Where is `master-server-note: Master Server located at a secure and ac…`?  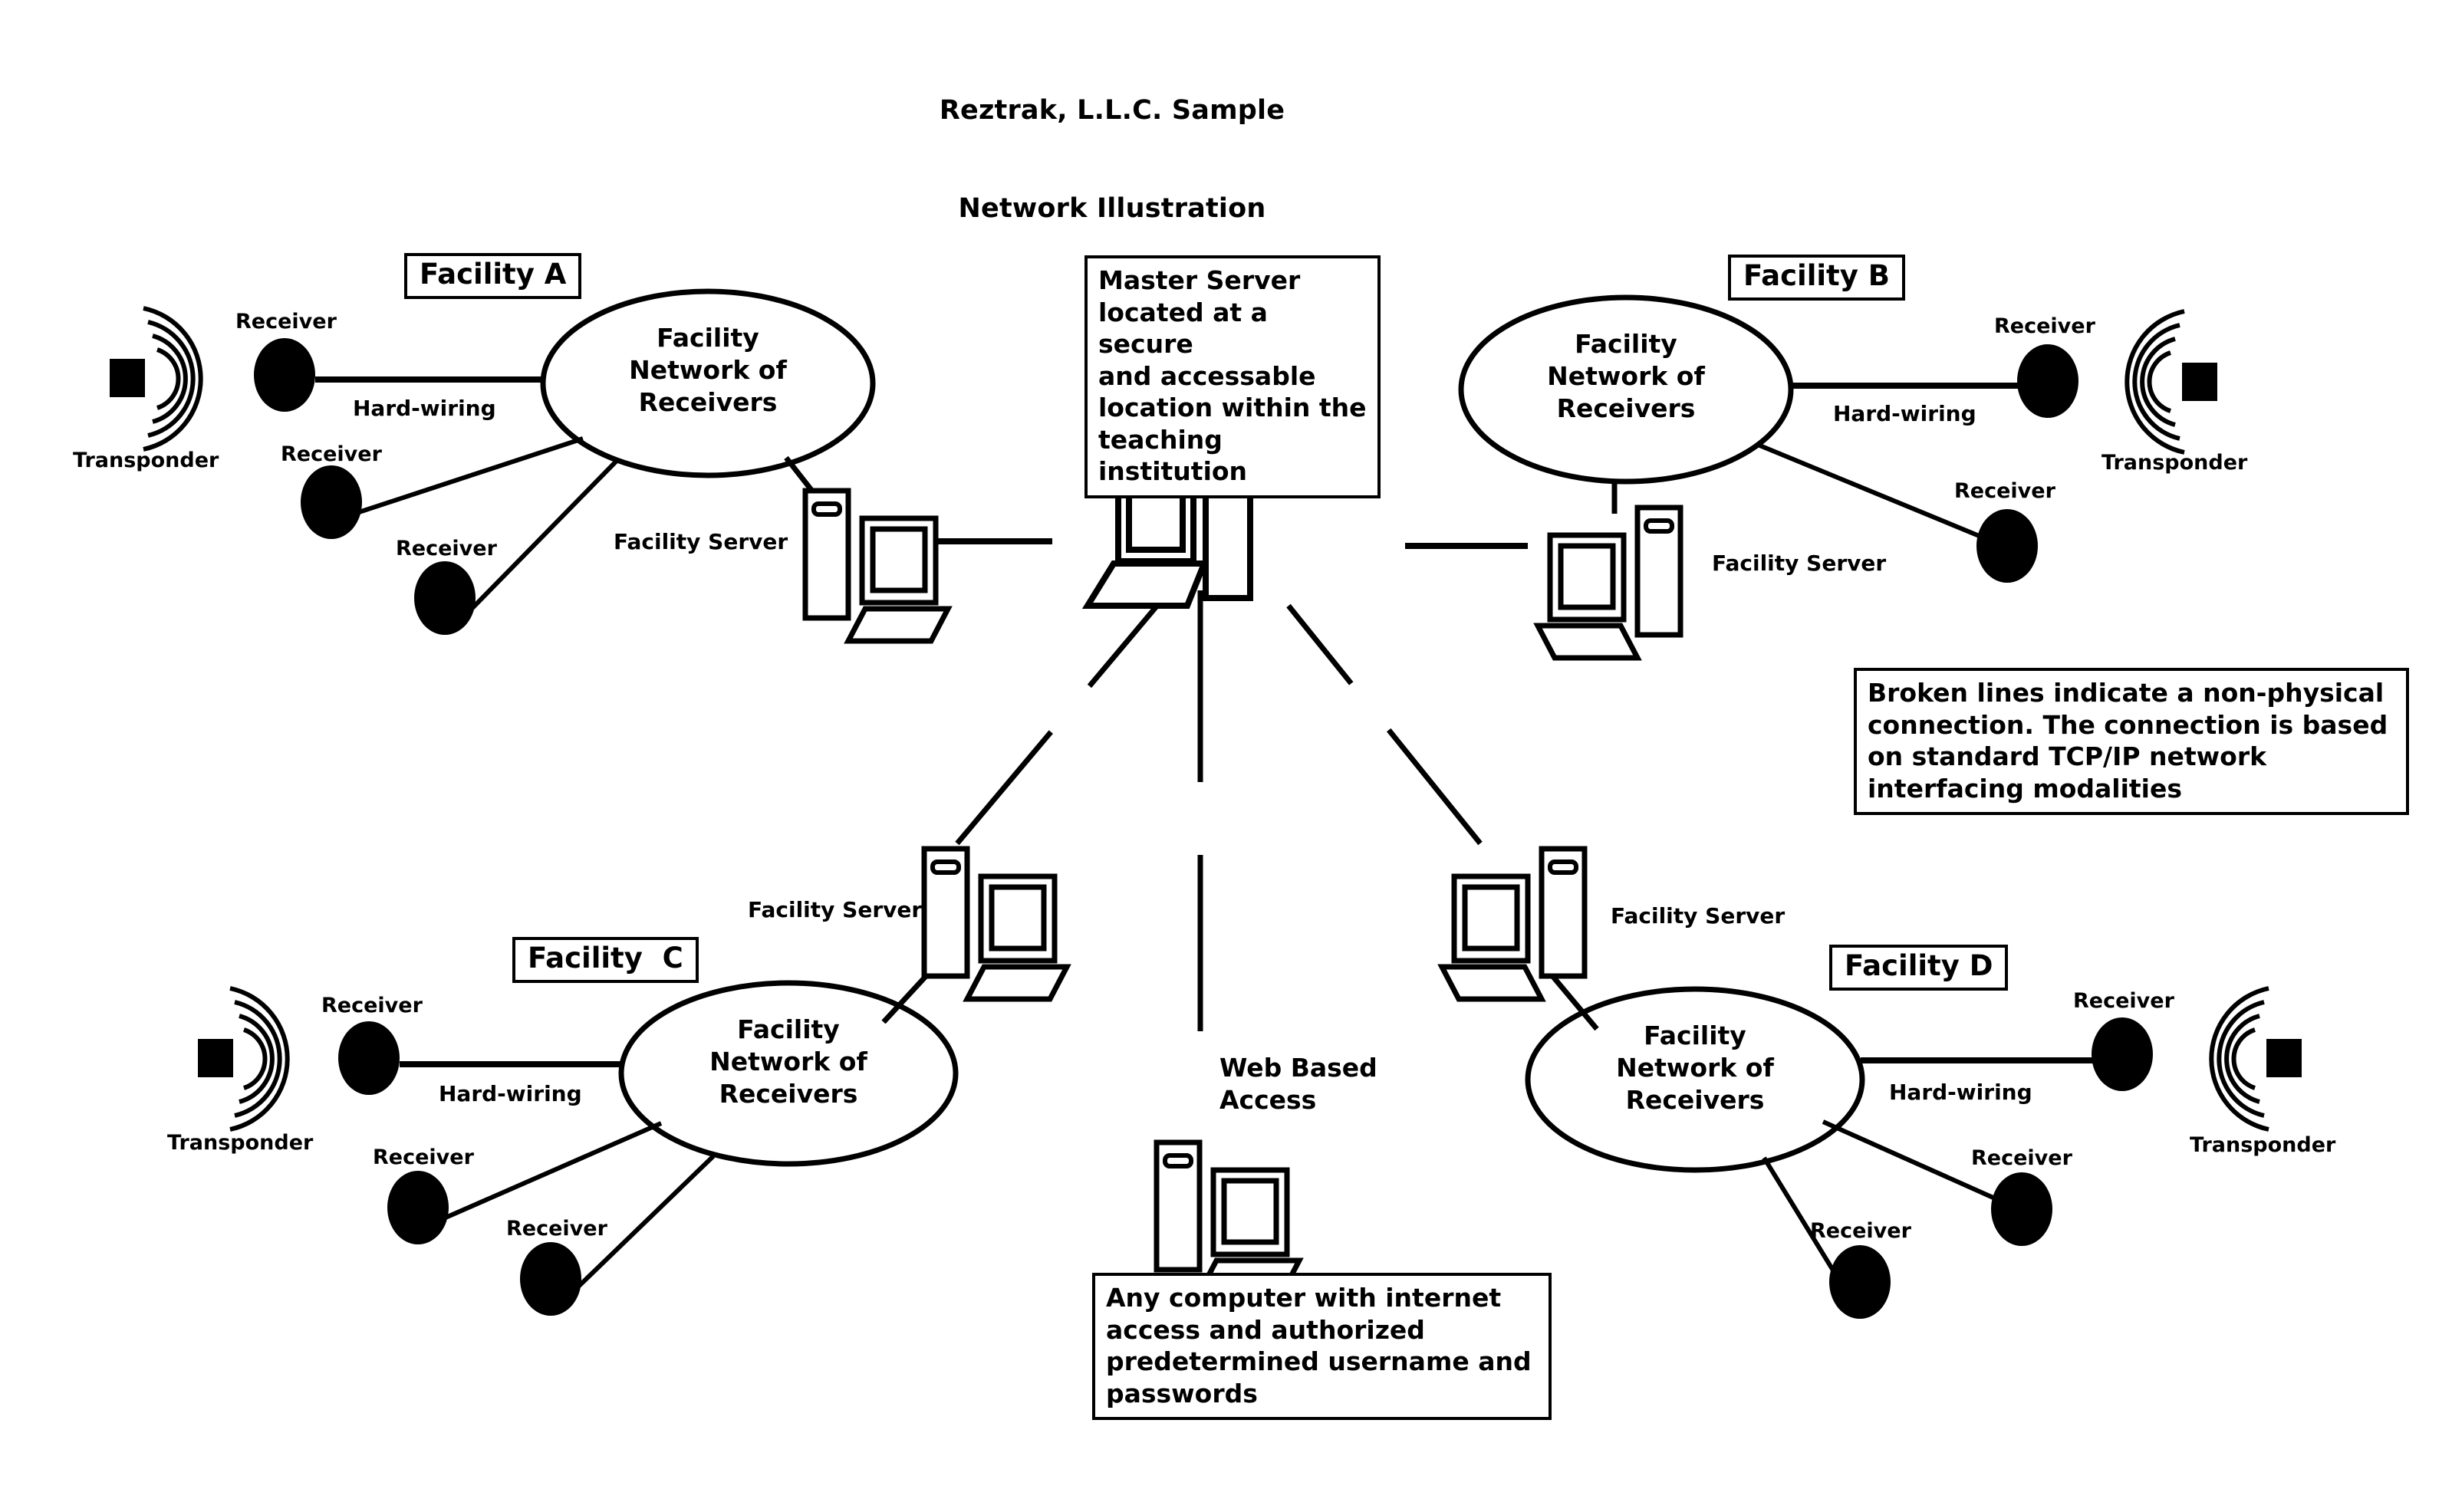
master-server-note: Master Server located at a secure and ac… is located at coordinates (1232, 377).